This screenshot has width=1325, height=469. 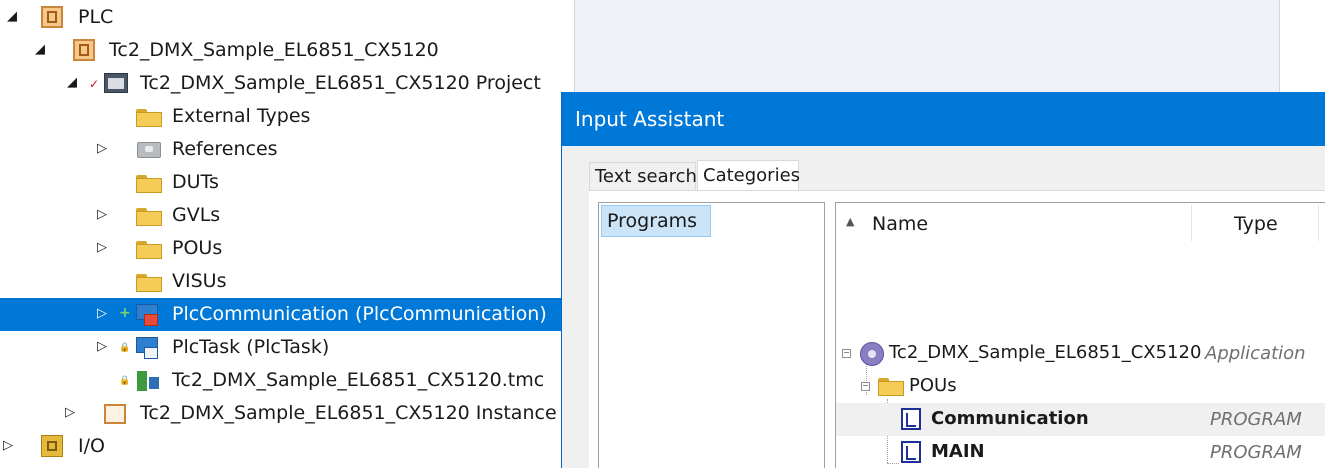 What do you see at coordinates (287, 248) in the screenshot?
I see `tree-item-pous: ▷ POUs` at bounding box center [287, 248].